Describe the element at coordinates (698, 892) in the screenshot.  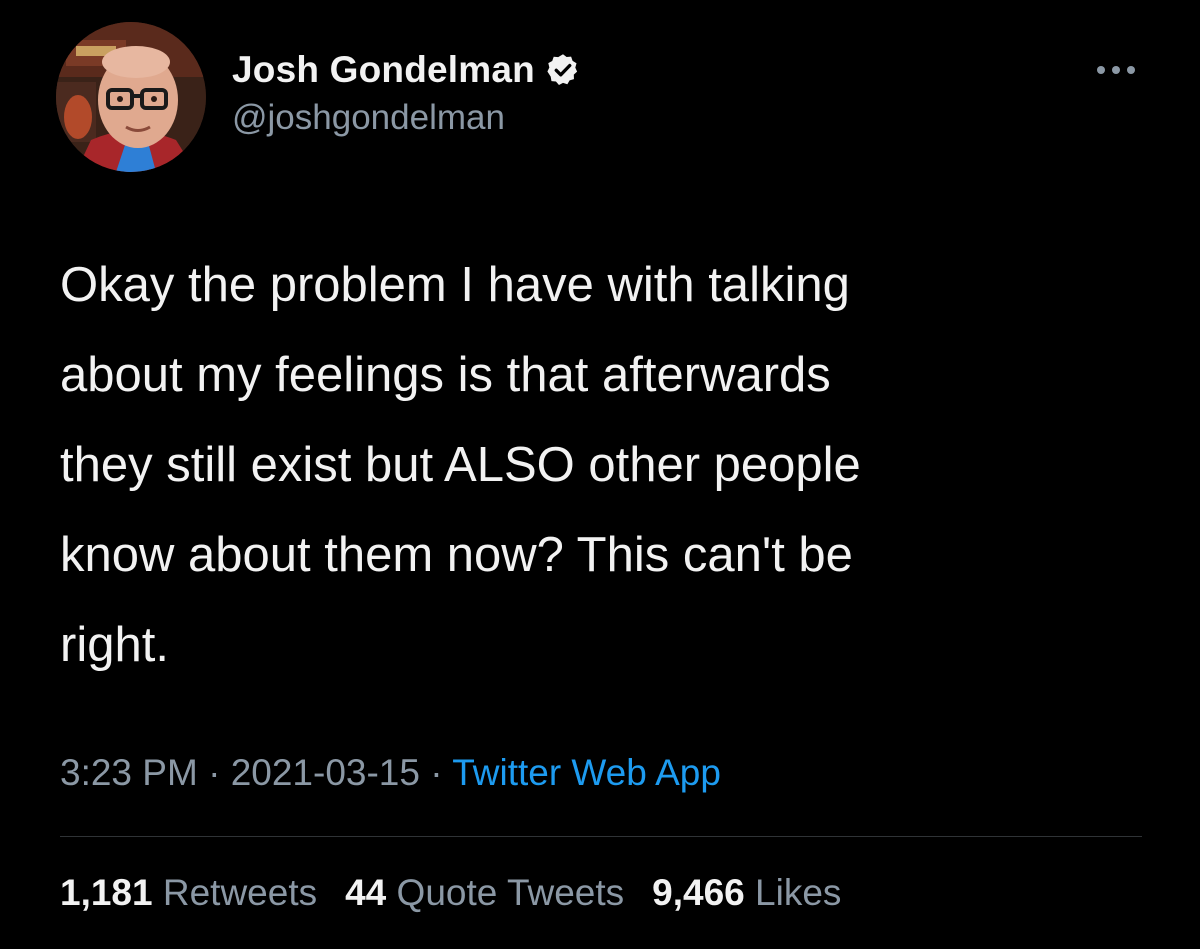
I see `likes-count: 9,466` at that location.